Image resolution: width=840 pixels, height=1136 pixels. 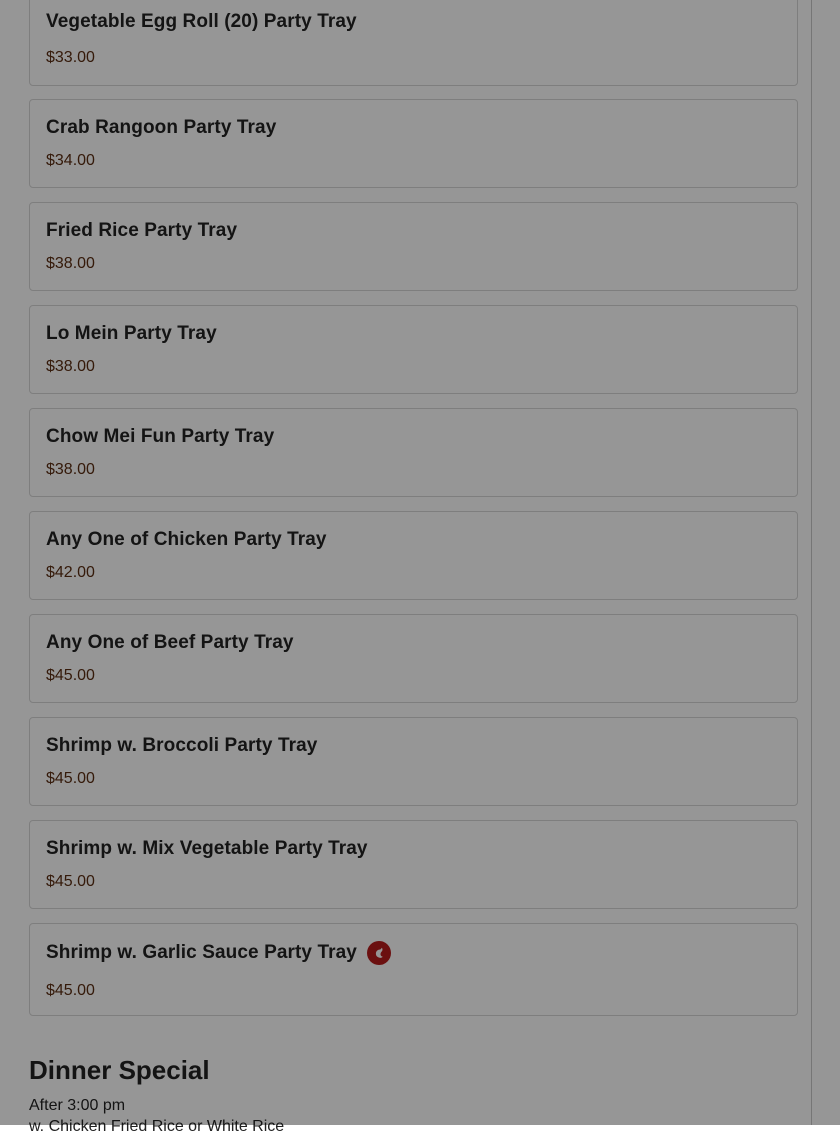 I want to click on menu-item-title-row: Any One of Beef Party Tray, so click(x=170, y=643).